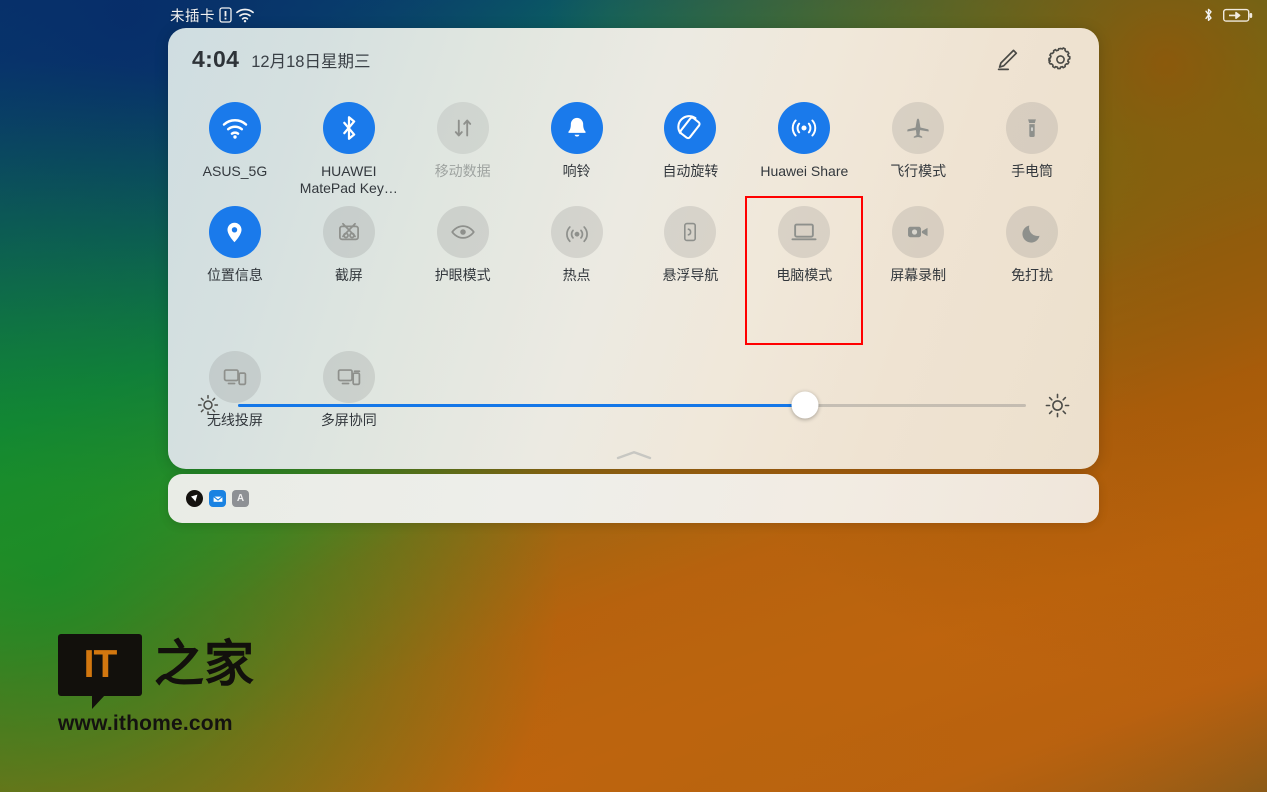 This screenshot has width=1267, height=792. I want to click on notification-shade-card: A, so click(633, 498).